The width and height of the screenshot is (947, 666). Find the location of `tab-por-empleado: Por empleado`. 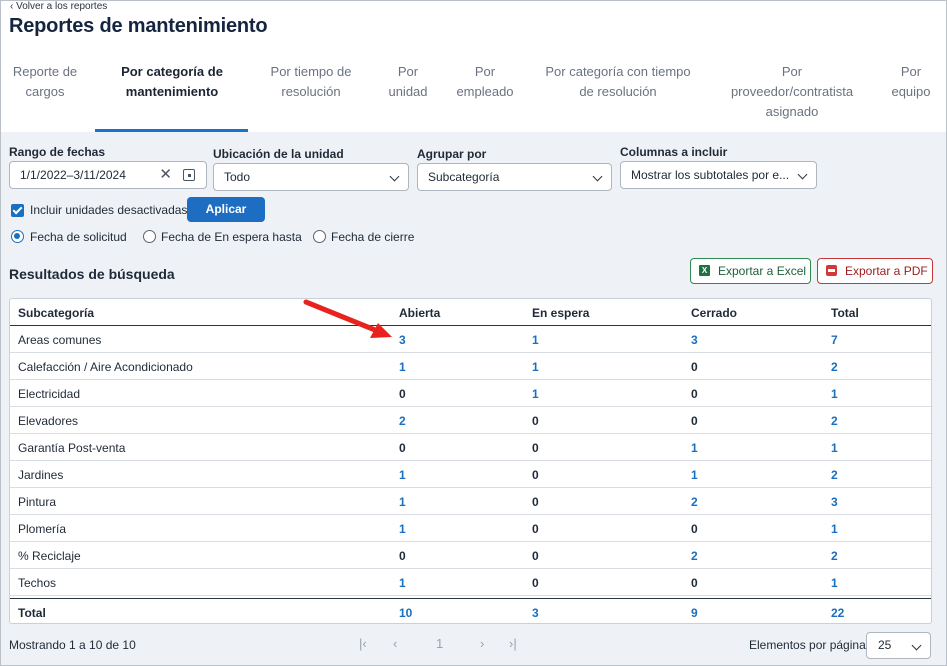

tab-por-empleado: Por empleado is located at coordinates (485, 82).